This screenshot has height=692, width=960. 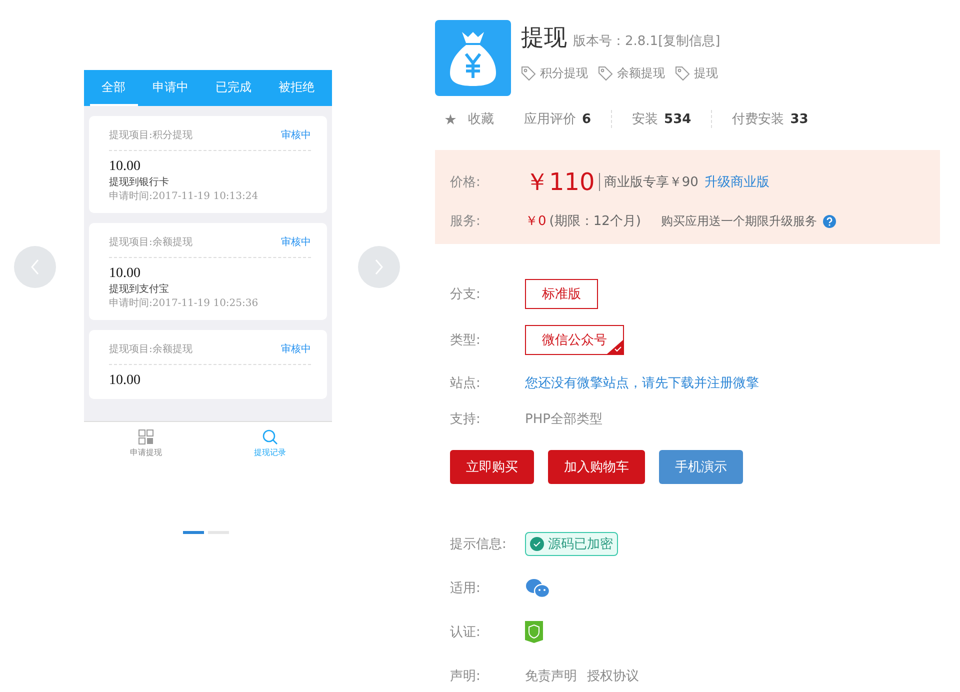 I want to click on price-value: ￥110, so click(x=560, y=182).